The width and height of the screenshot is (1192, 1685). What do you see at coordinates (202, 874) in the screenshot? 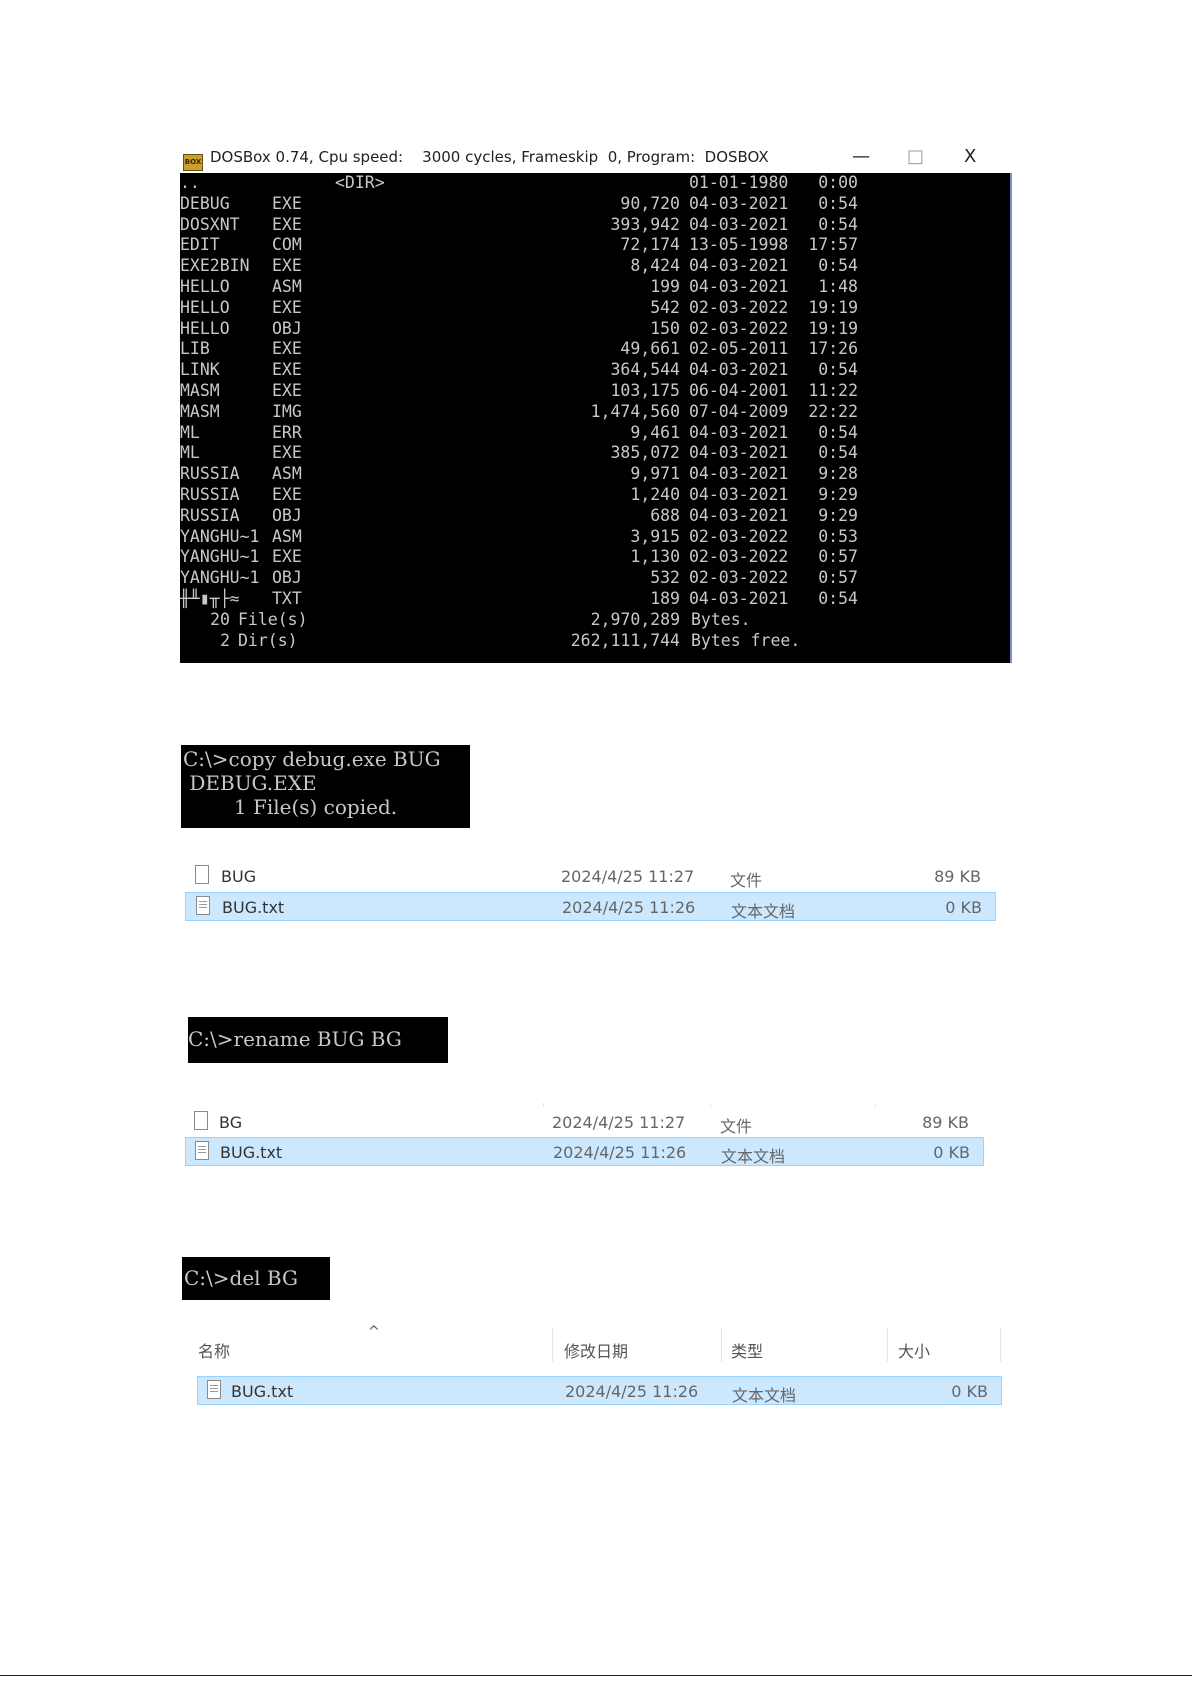
I see `file-icon` at bounding box center [202, 874].